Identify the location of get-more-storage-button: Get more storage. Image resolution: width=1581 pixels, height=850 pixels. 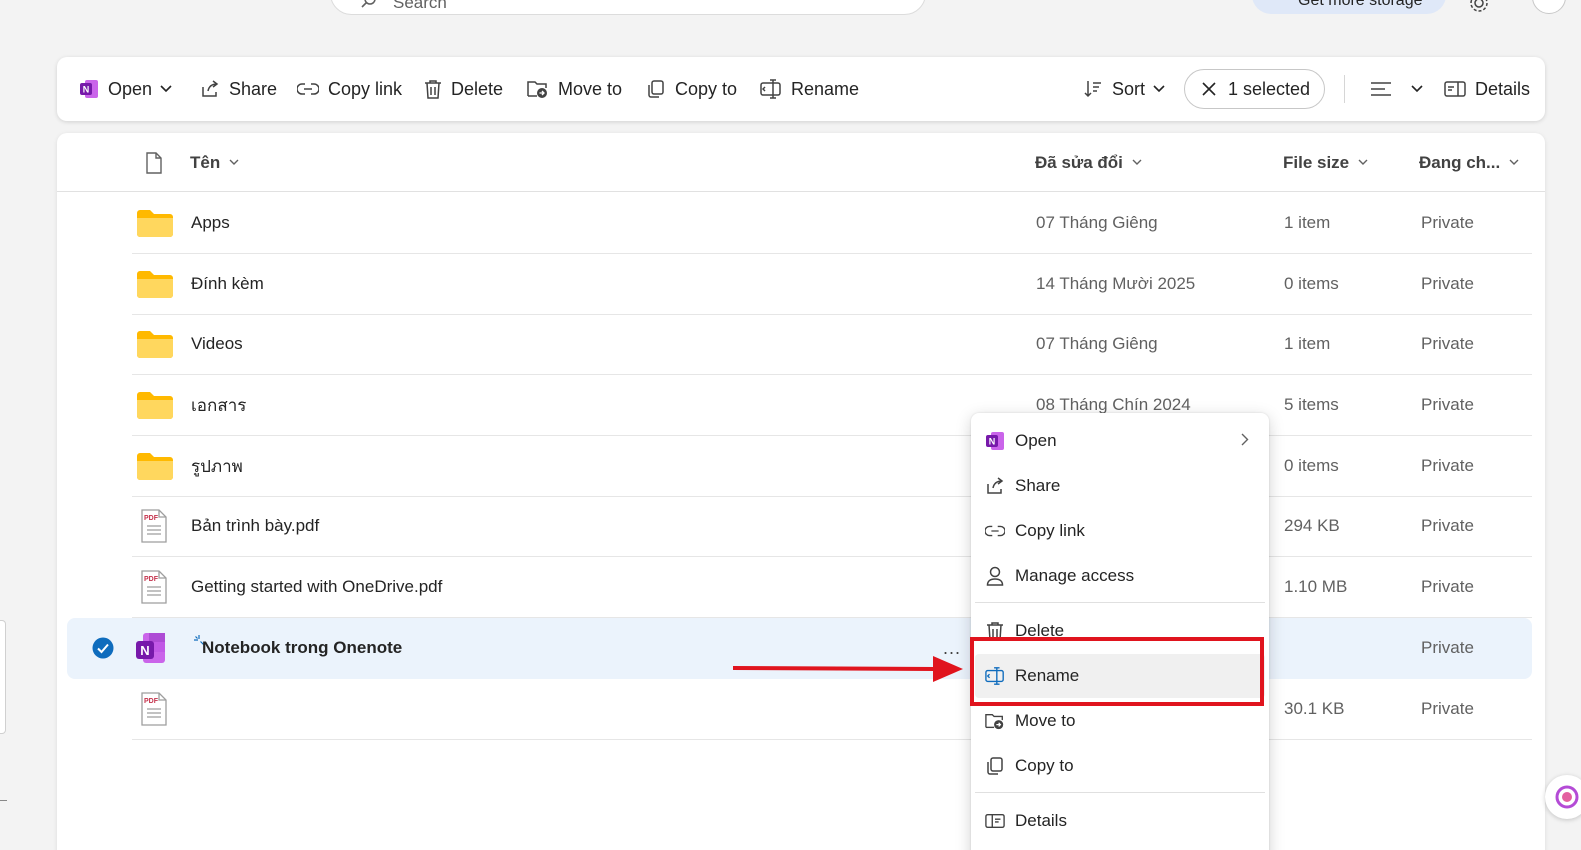
(1349, 7).